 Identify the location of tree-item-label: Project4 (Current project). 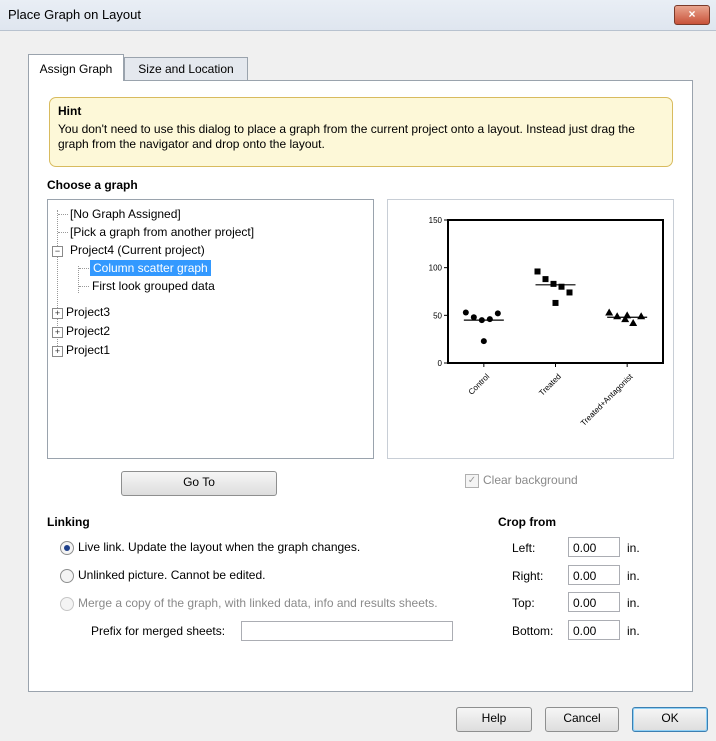
(137, 250).